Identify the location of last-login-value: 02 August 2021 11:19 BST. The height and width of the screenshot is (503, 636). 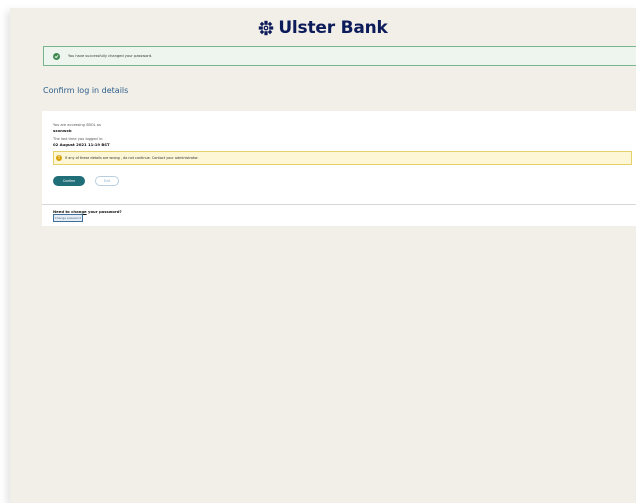
(81, 144).